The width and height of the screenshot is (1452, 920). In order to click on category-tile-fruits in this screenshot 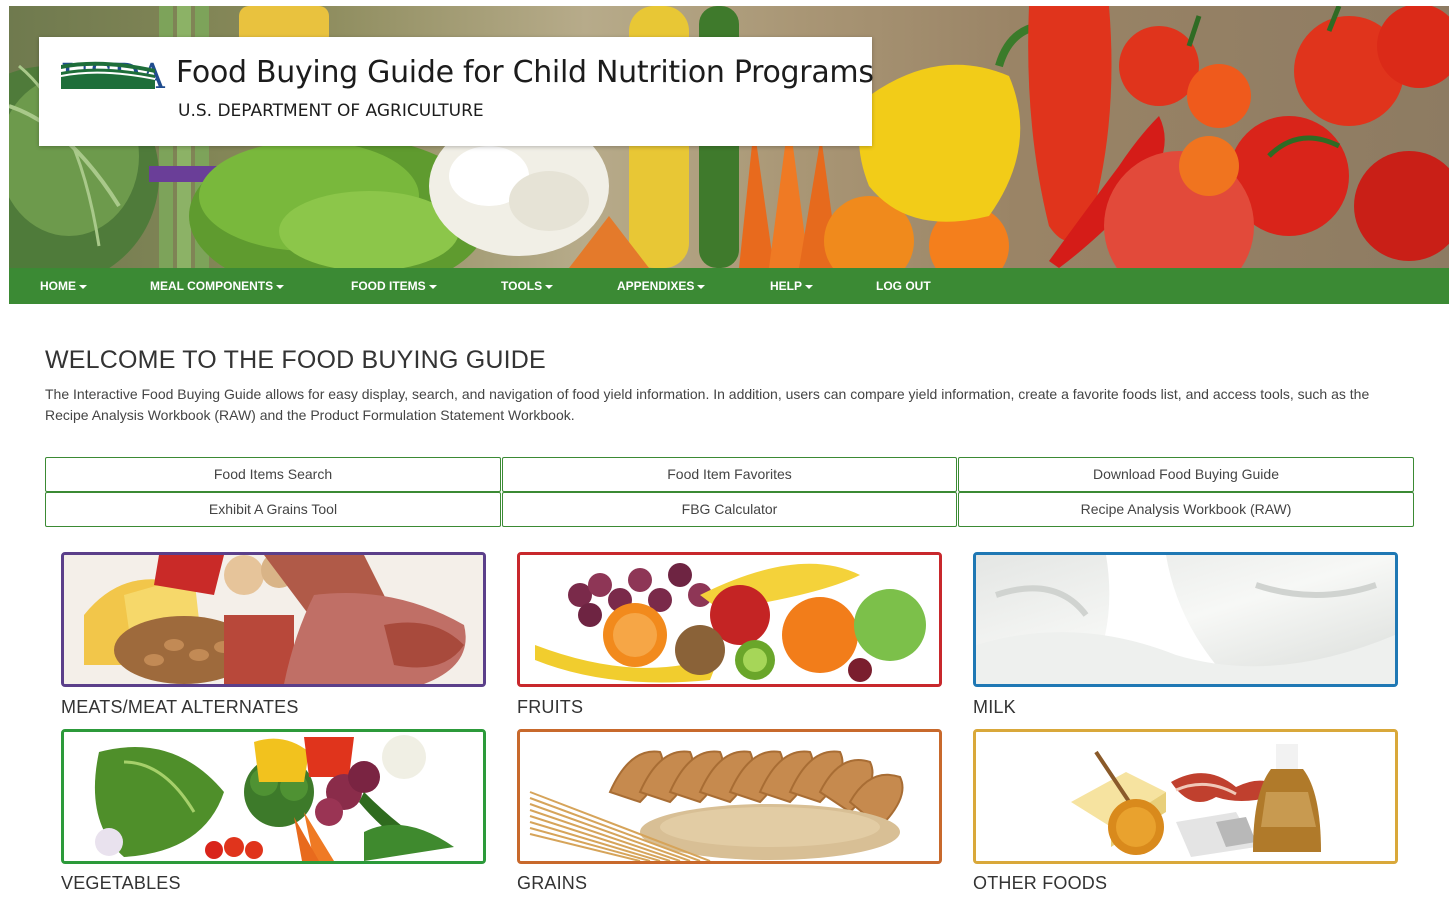, I will do `click(729, 619)`.